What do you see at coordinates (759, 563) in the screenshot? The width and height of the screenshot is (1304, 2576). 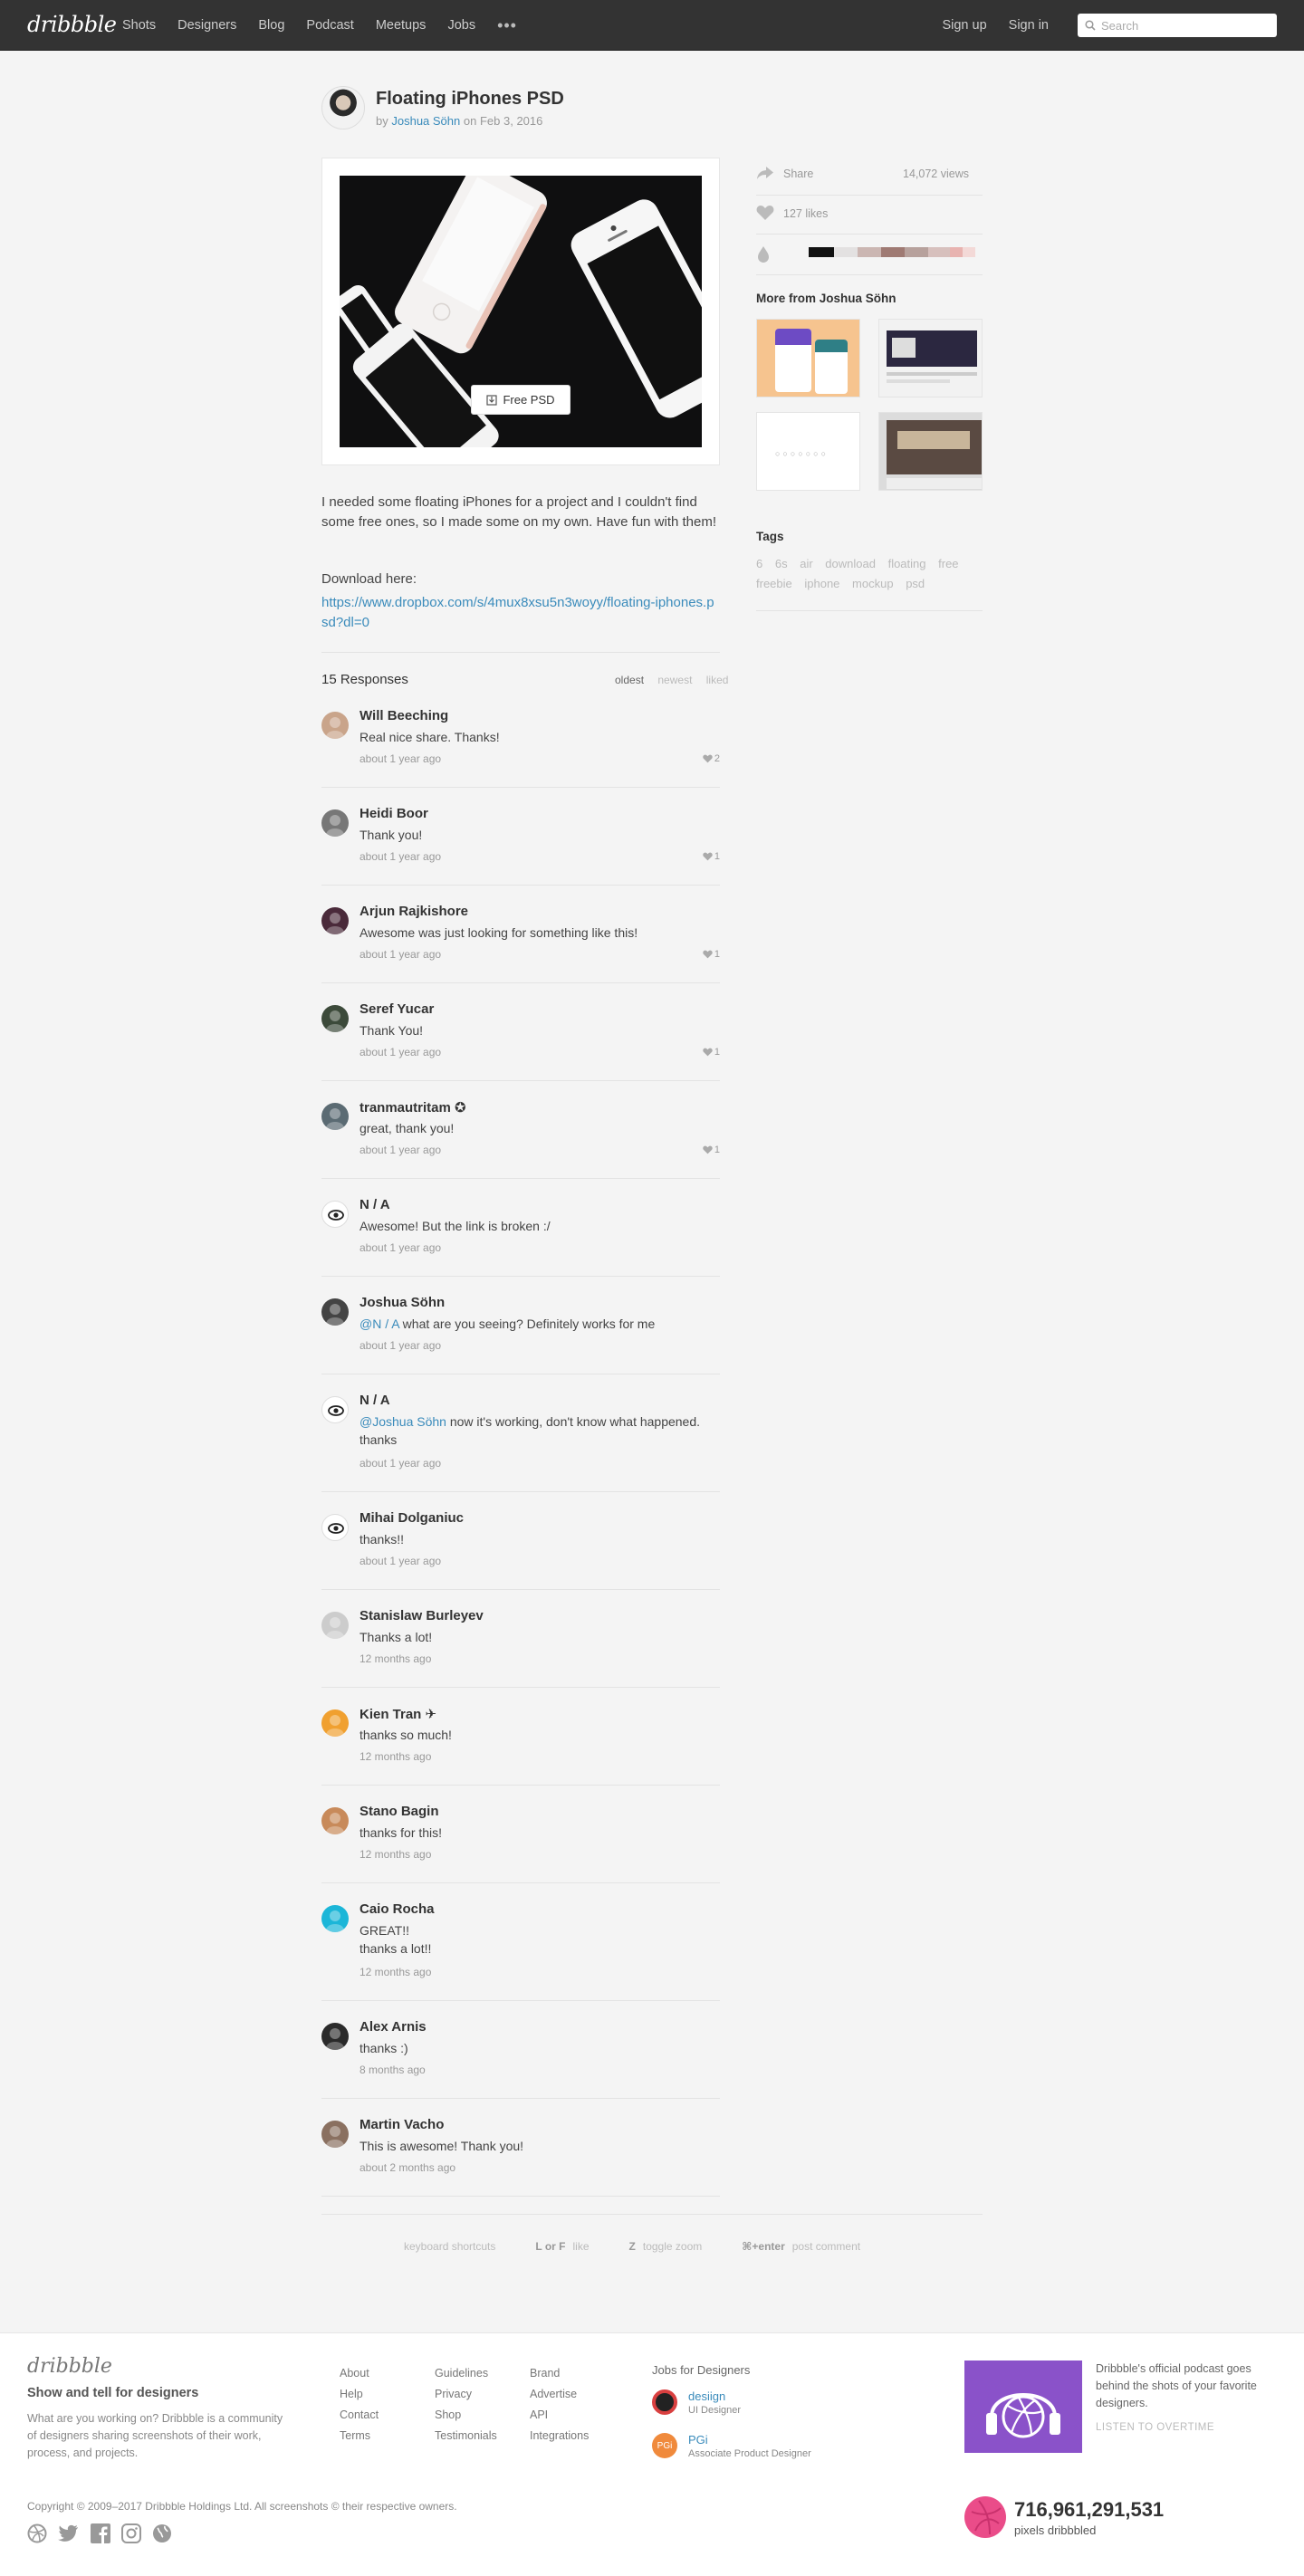 I see `tag-link: 6` at bounding box center [759, 563].